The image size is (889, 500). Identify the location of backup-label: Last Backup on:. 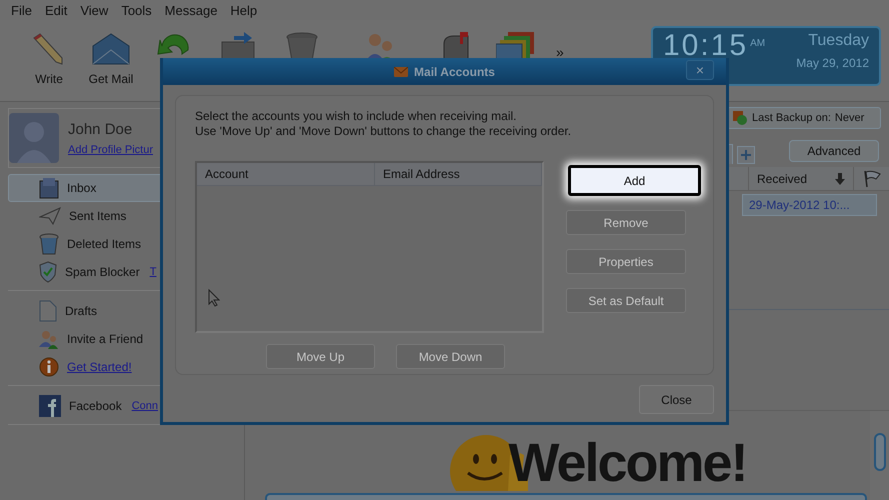
(791, 118).